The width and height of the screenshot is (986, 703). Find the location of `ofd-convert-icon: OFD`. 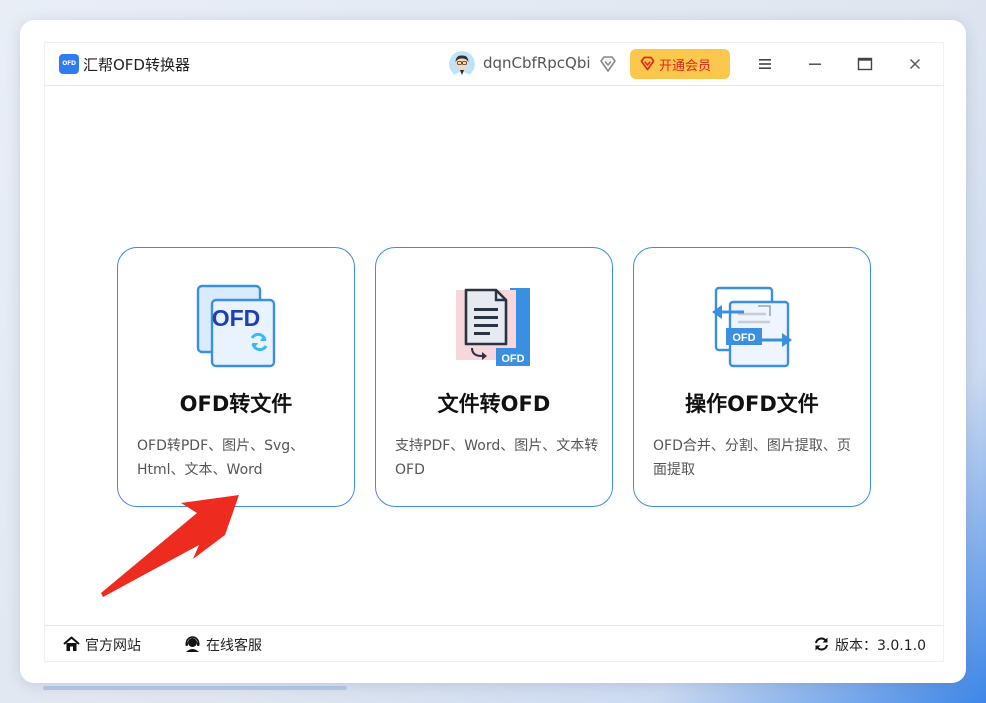

ofd-convert-icon: OFD is located at coordinates (236, 326).